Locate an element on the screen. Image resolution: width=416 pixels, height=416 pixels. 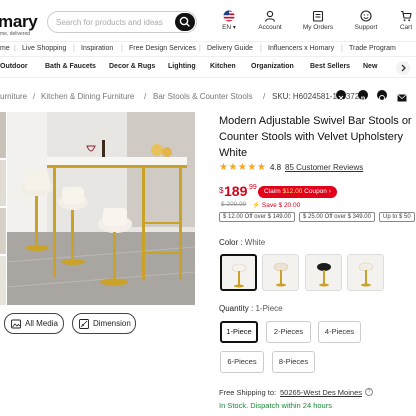
nav-link-inspiration: Inspiration is located at coordinates (97, 48).